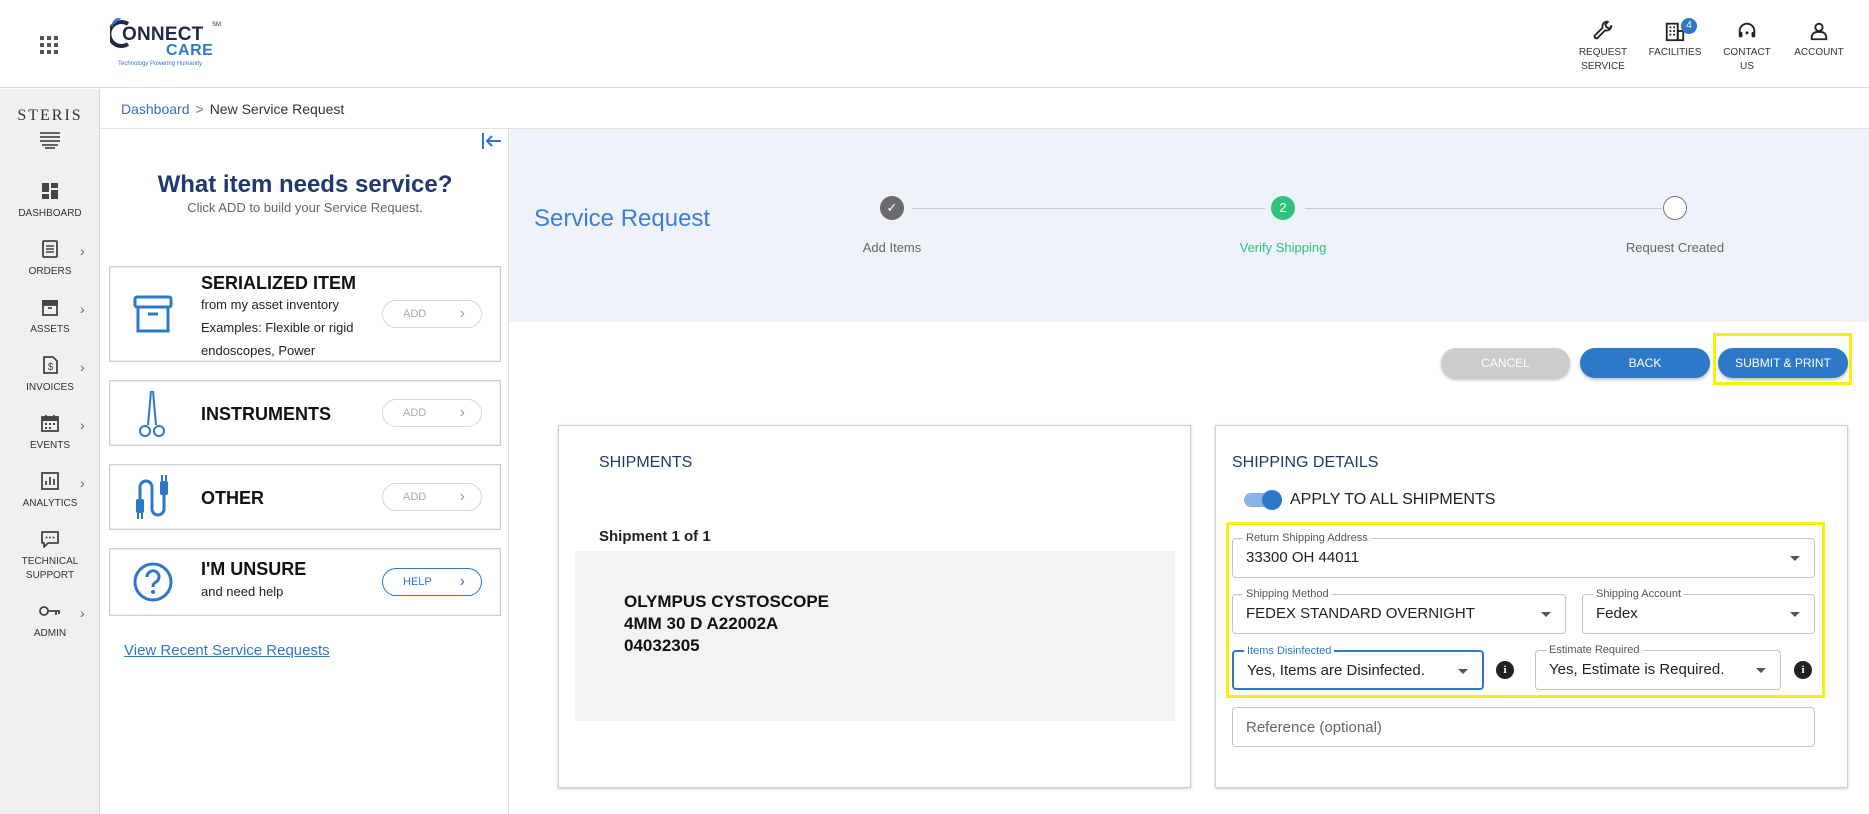 Image resolution: width=1869 pixels, height=814 pixels. I want to click on back-button: BACK, so click(1645, 363).